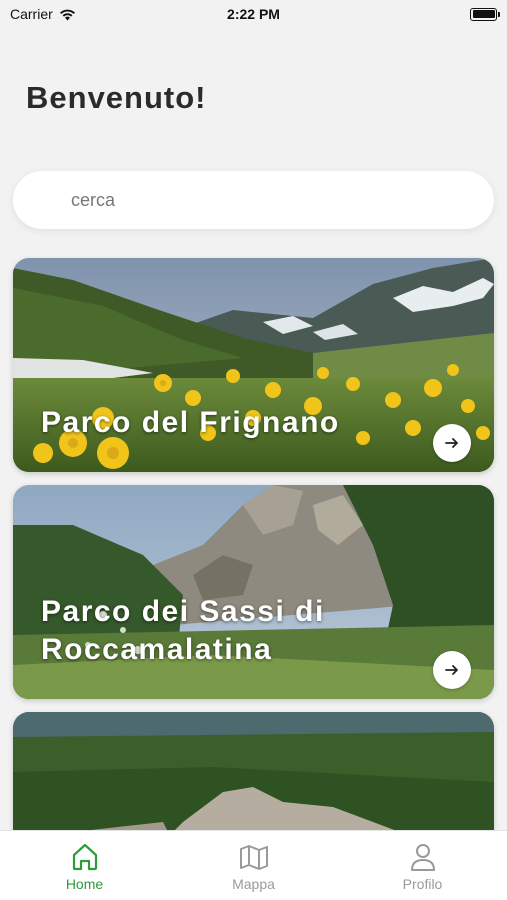 This screenshot has height=900, width=507. I want to click on status-time: 2:22 PM, so click(253, 14).